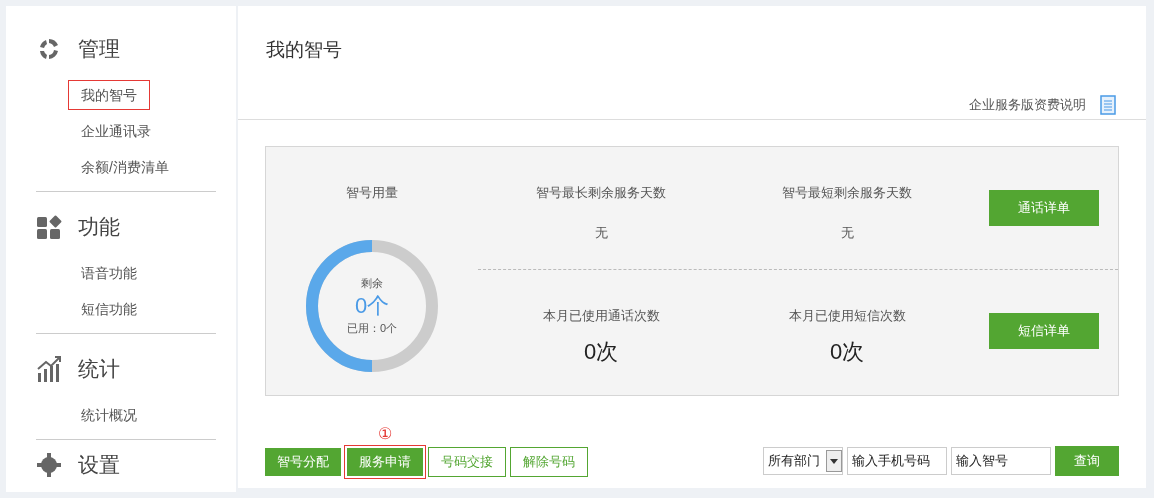  I want to click on number-input: 输入智号, so click(1001, 460).